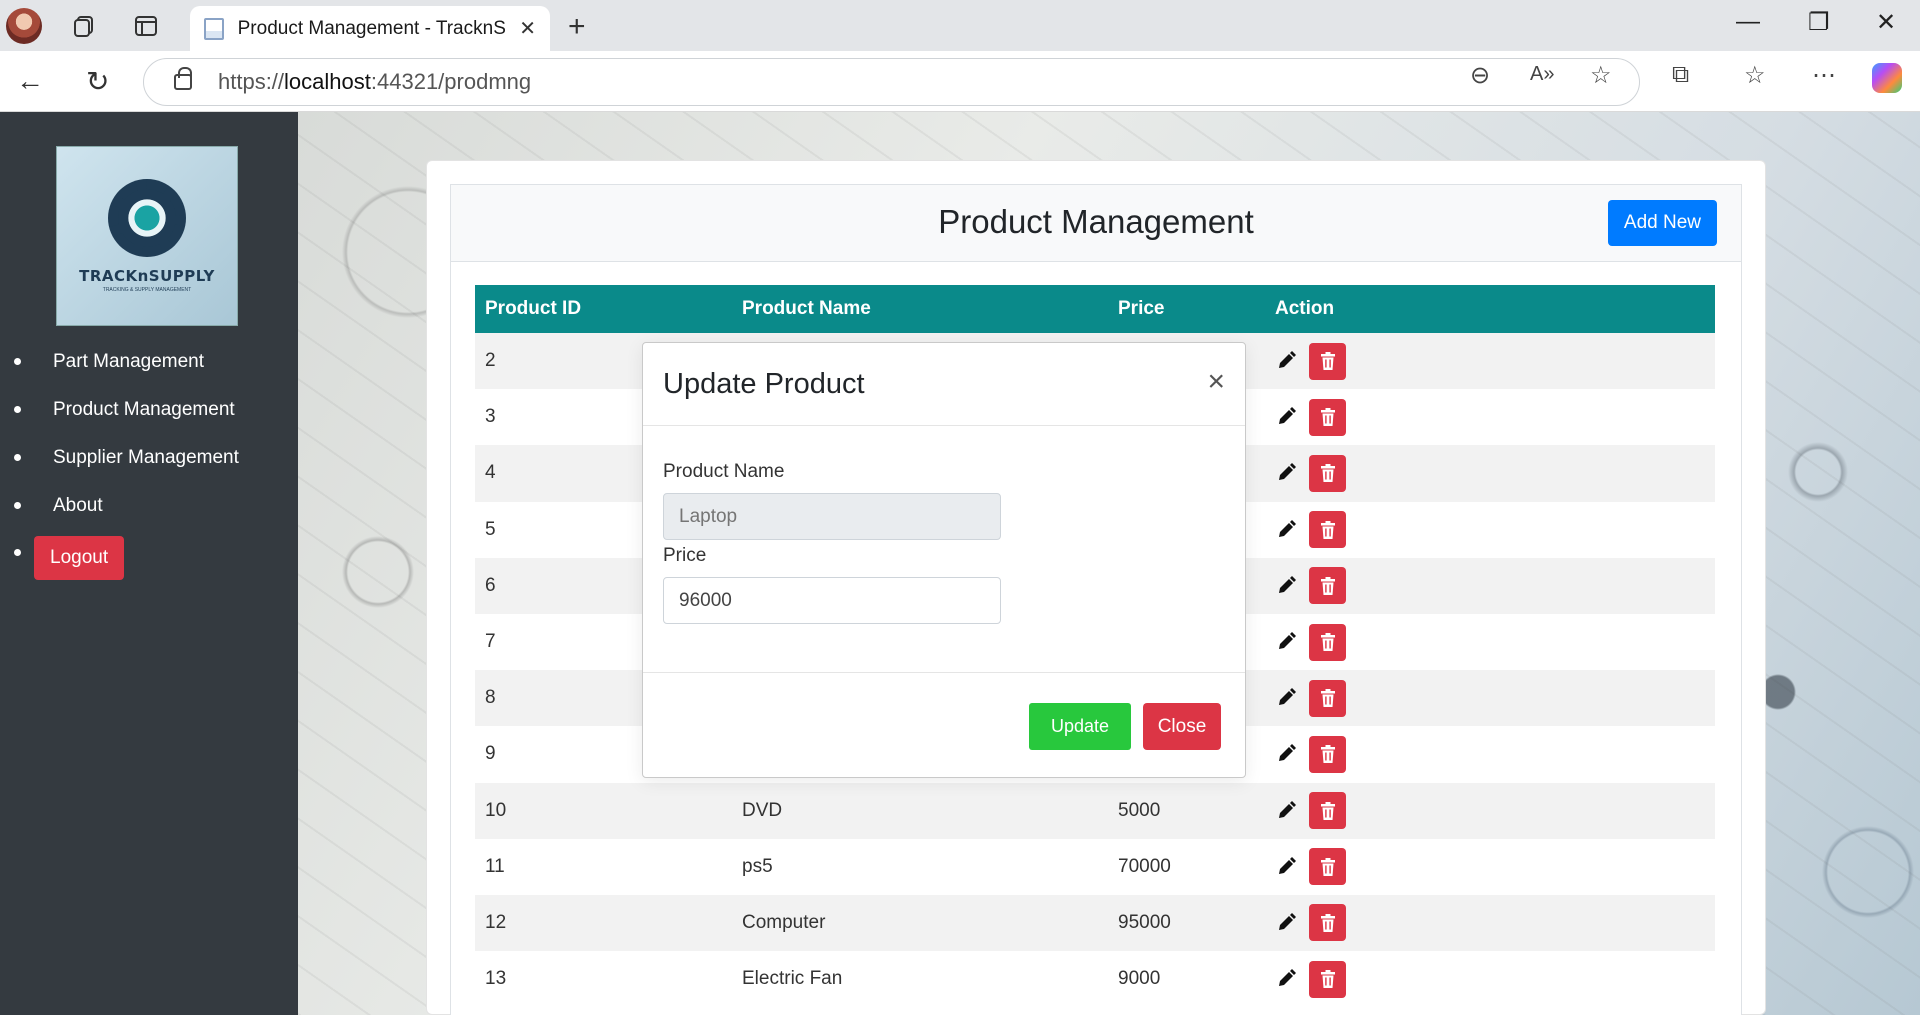  Describe the element at coordinates (920, 309) in the screenshot. I see `col-header-product-name: Product Name` at that location.